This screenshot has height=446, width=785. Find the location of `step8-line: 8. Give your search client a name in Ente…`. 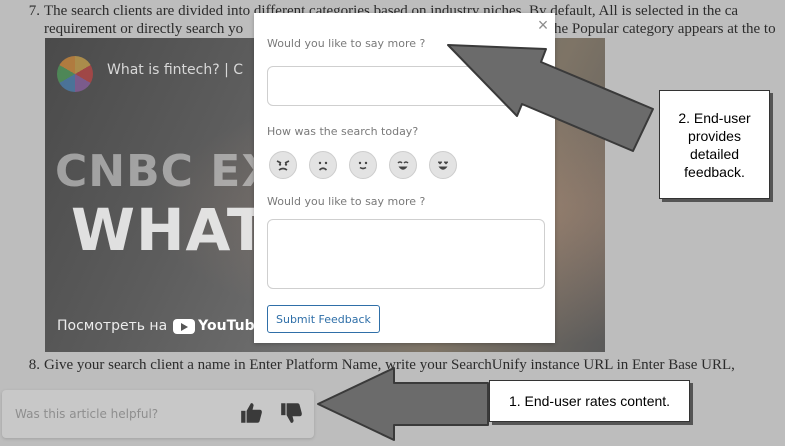

step8-line: 8. Give your search client a name in Ente… is located at coordinates (367, 365).